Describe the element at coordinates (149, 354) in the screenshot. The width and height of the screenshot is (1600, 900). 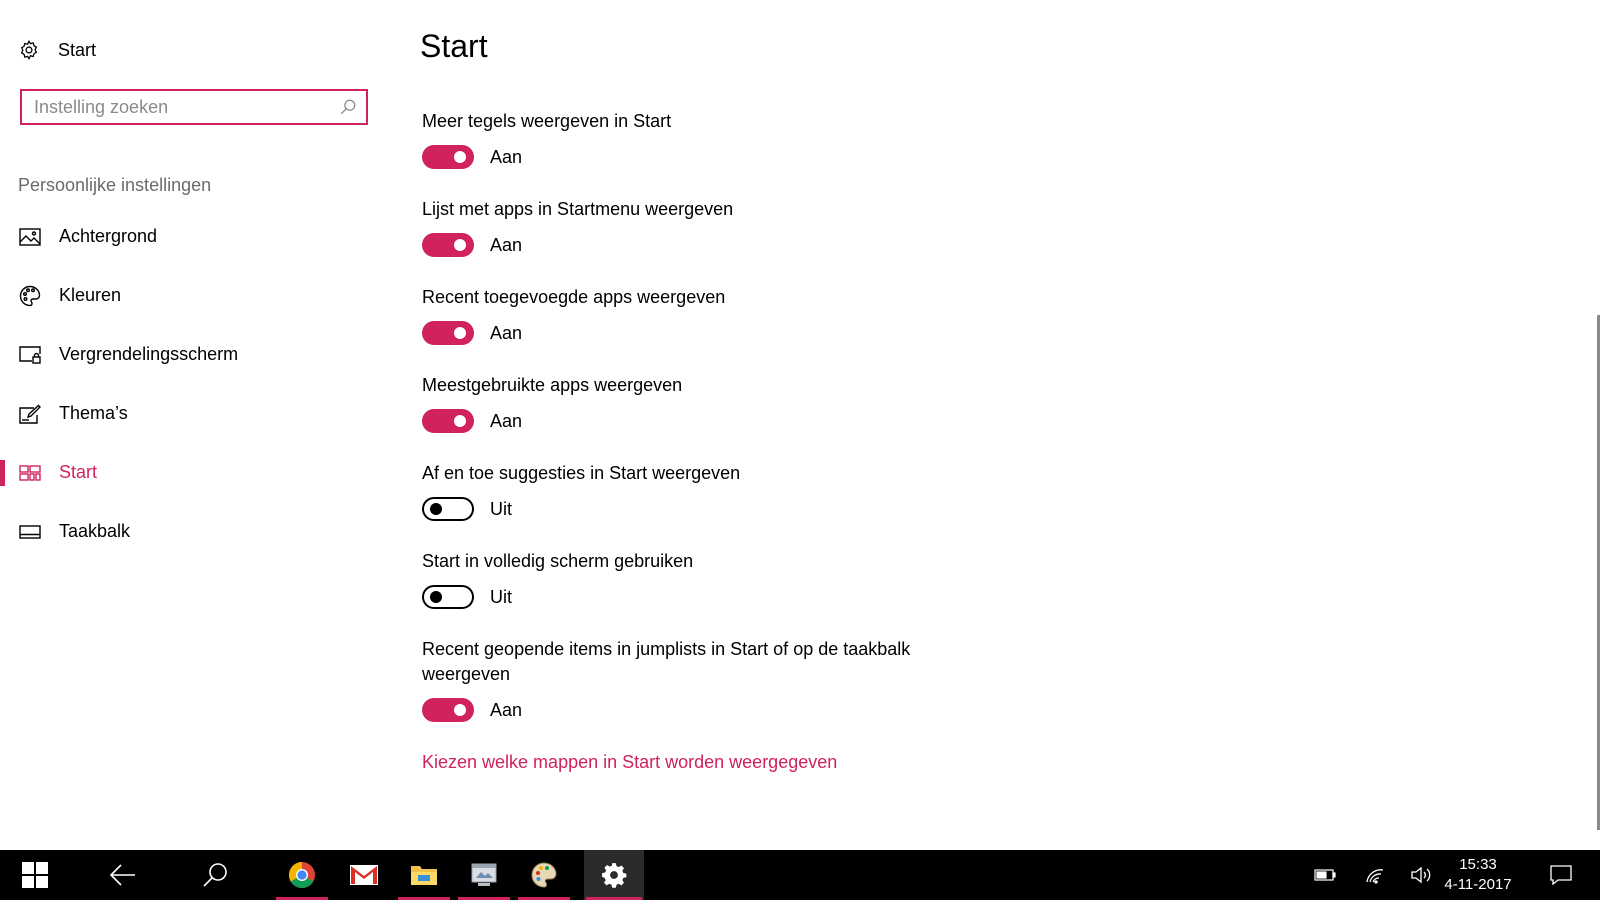
I see `sidebar-item-label: Vergrendelingsscherm` at that location.